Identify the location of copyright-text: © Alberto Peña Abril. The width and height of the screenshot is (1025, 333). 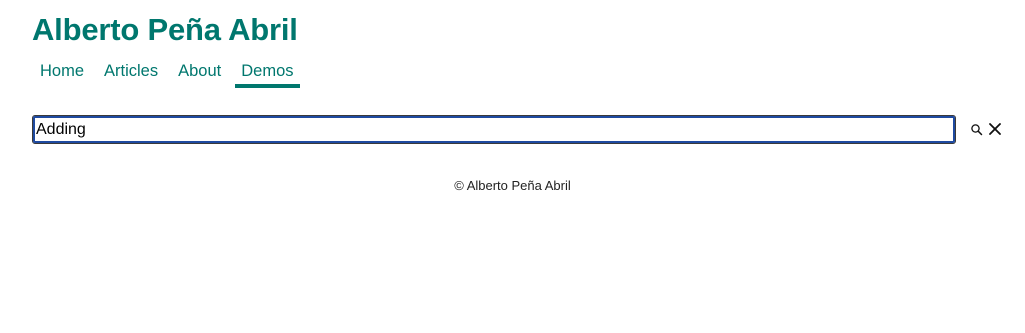
(512, 185).